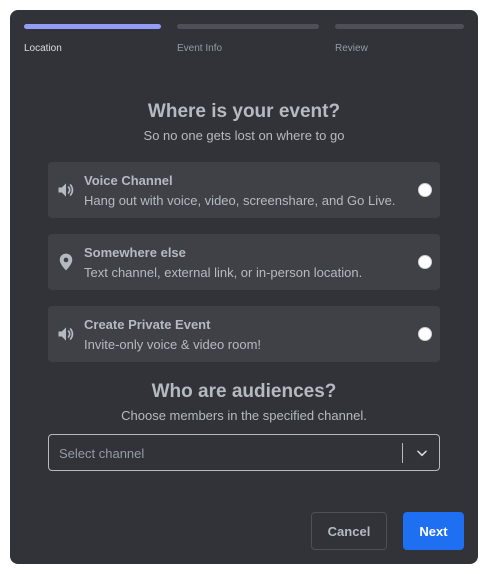  I want to click on channel-select-placeholder: Select channel, so click(102, 453).